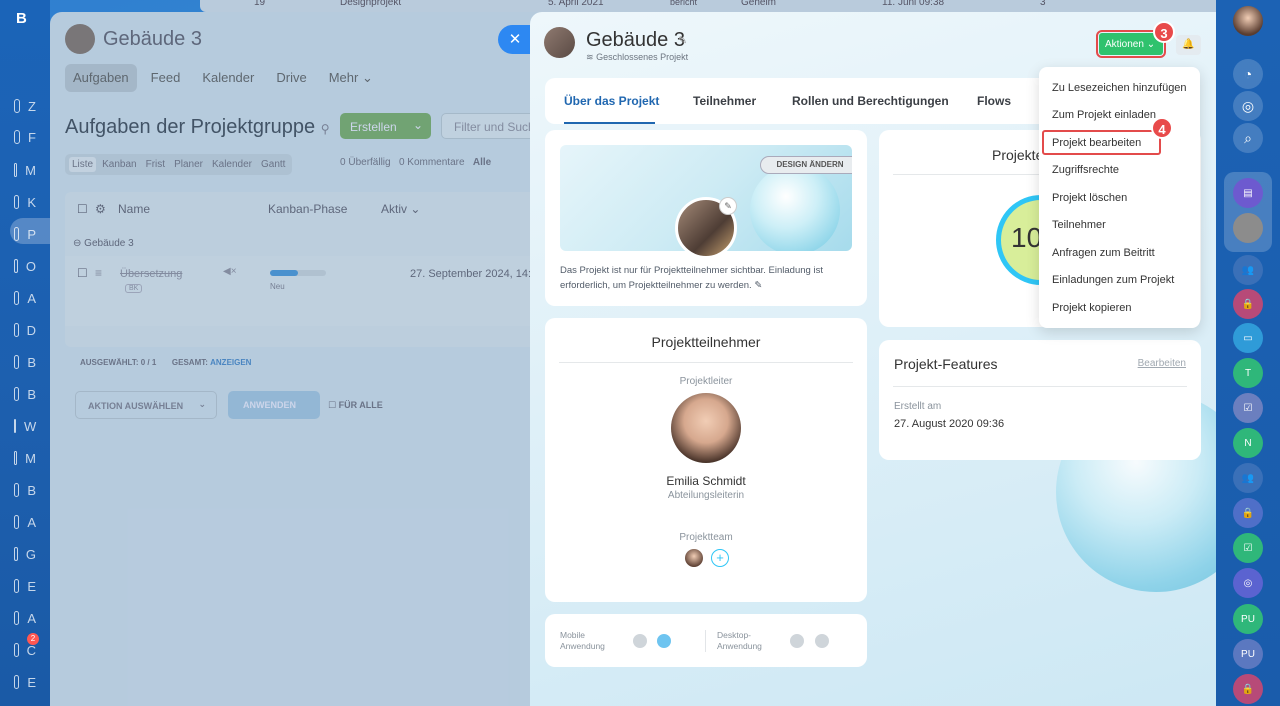 This screenshot has width=1280, height=706. I want to click on chevron-down-icon: ⌄, so click(1151, 44).